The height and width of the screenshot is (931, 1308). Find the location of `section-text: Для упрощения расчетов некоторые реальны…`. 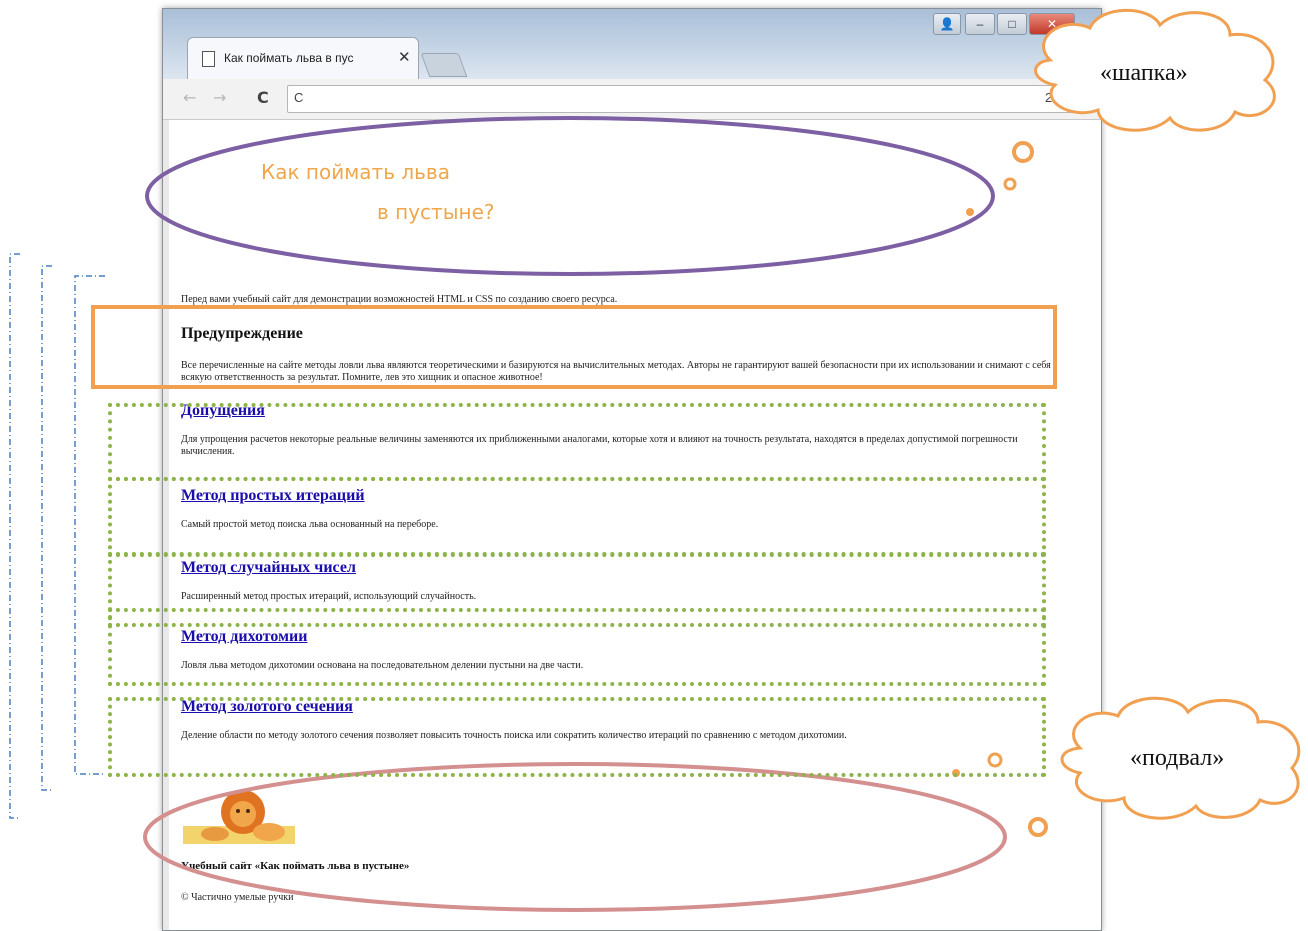

section-text: Для упрощения расчетов некоторые реальны… is located at coordinates (599, 445).